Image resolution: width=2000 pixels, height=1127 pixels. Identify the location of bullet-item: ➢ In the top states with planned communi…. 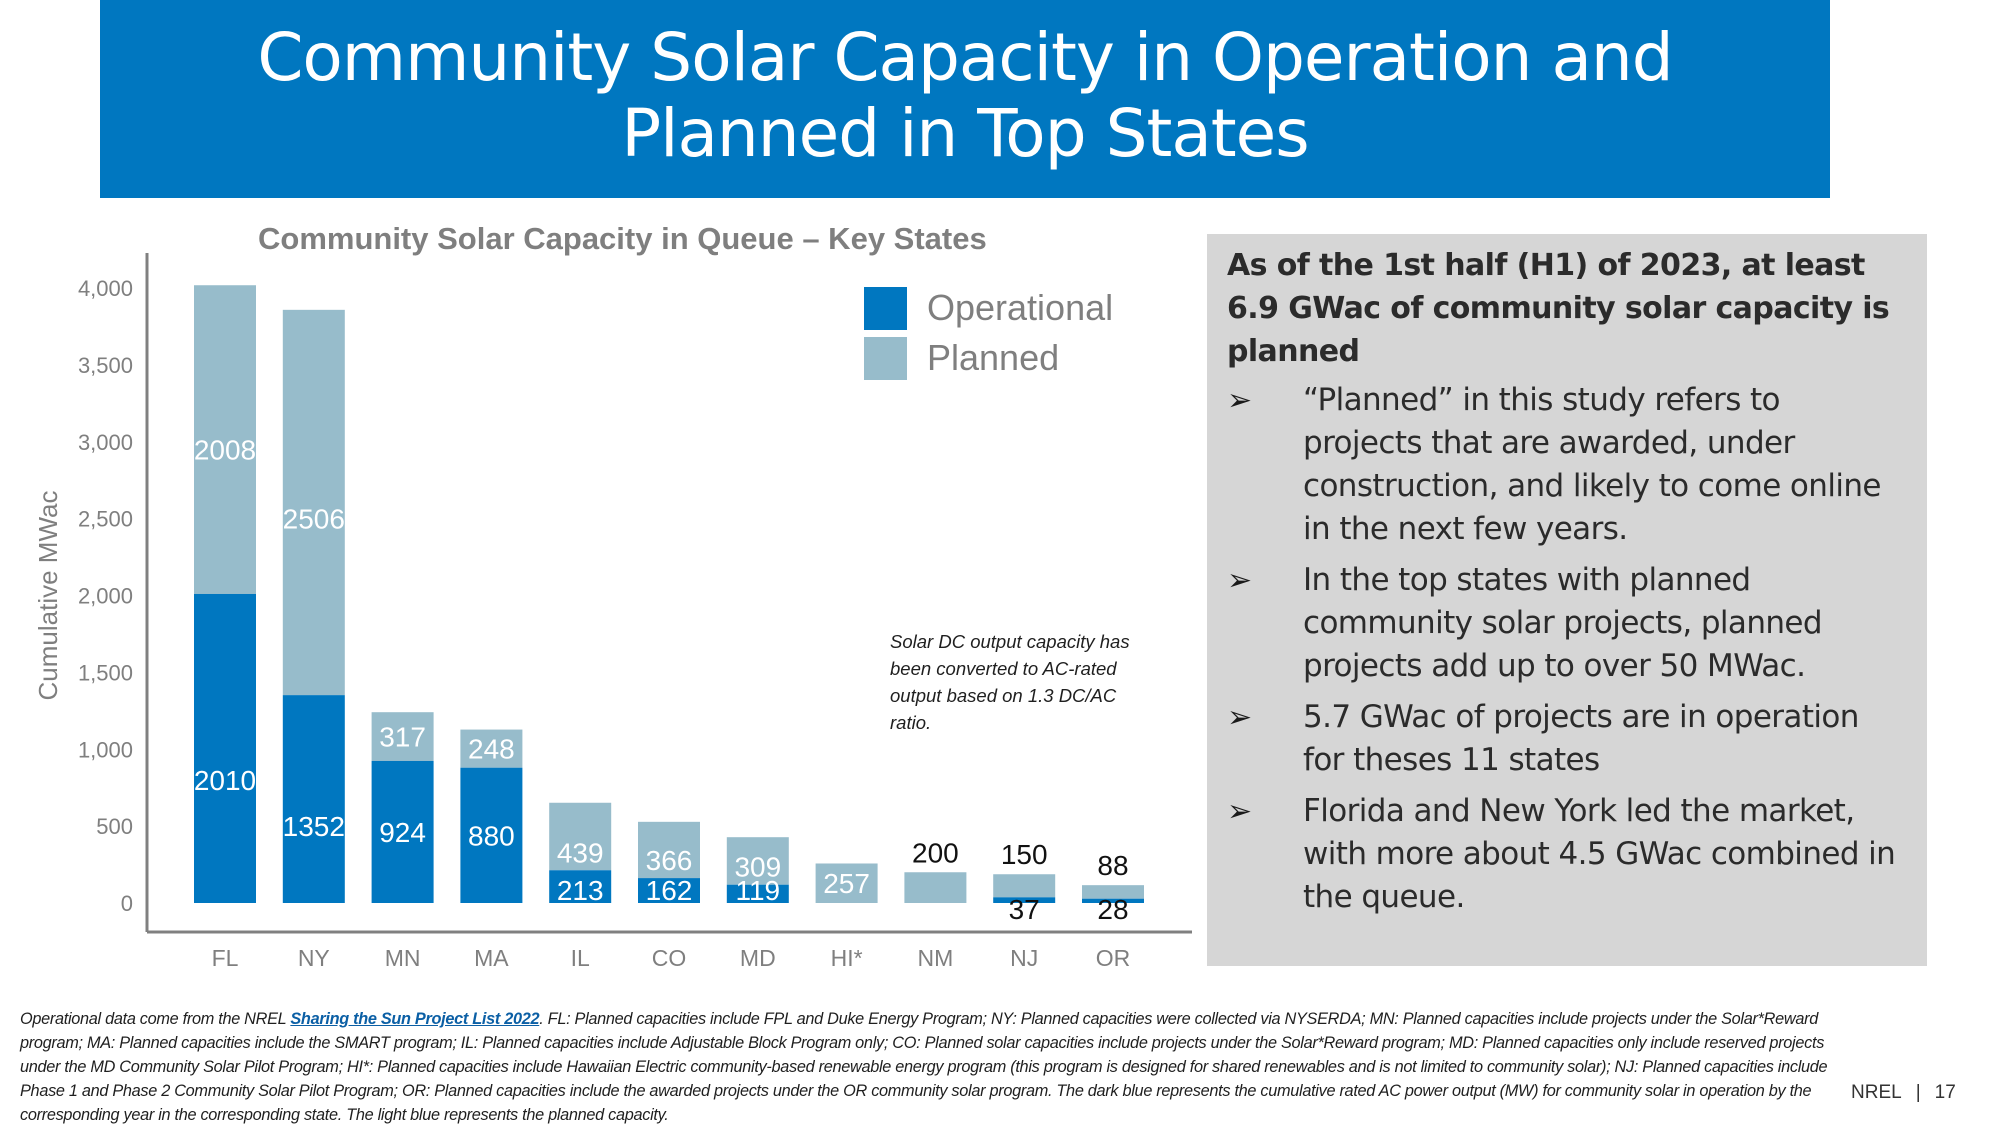
(1567, 623).